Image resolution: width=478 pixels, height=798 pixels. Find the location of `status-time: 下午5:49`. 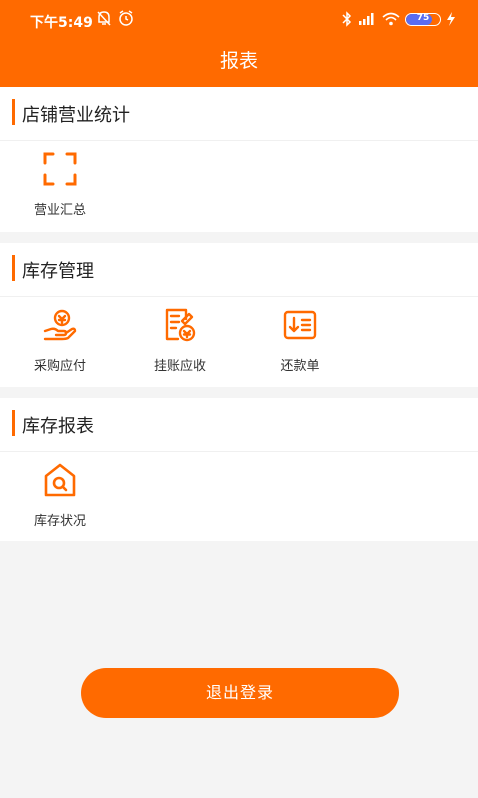

status-time: 下午5:49 is located at coordinates (61, 23).